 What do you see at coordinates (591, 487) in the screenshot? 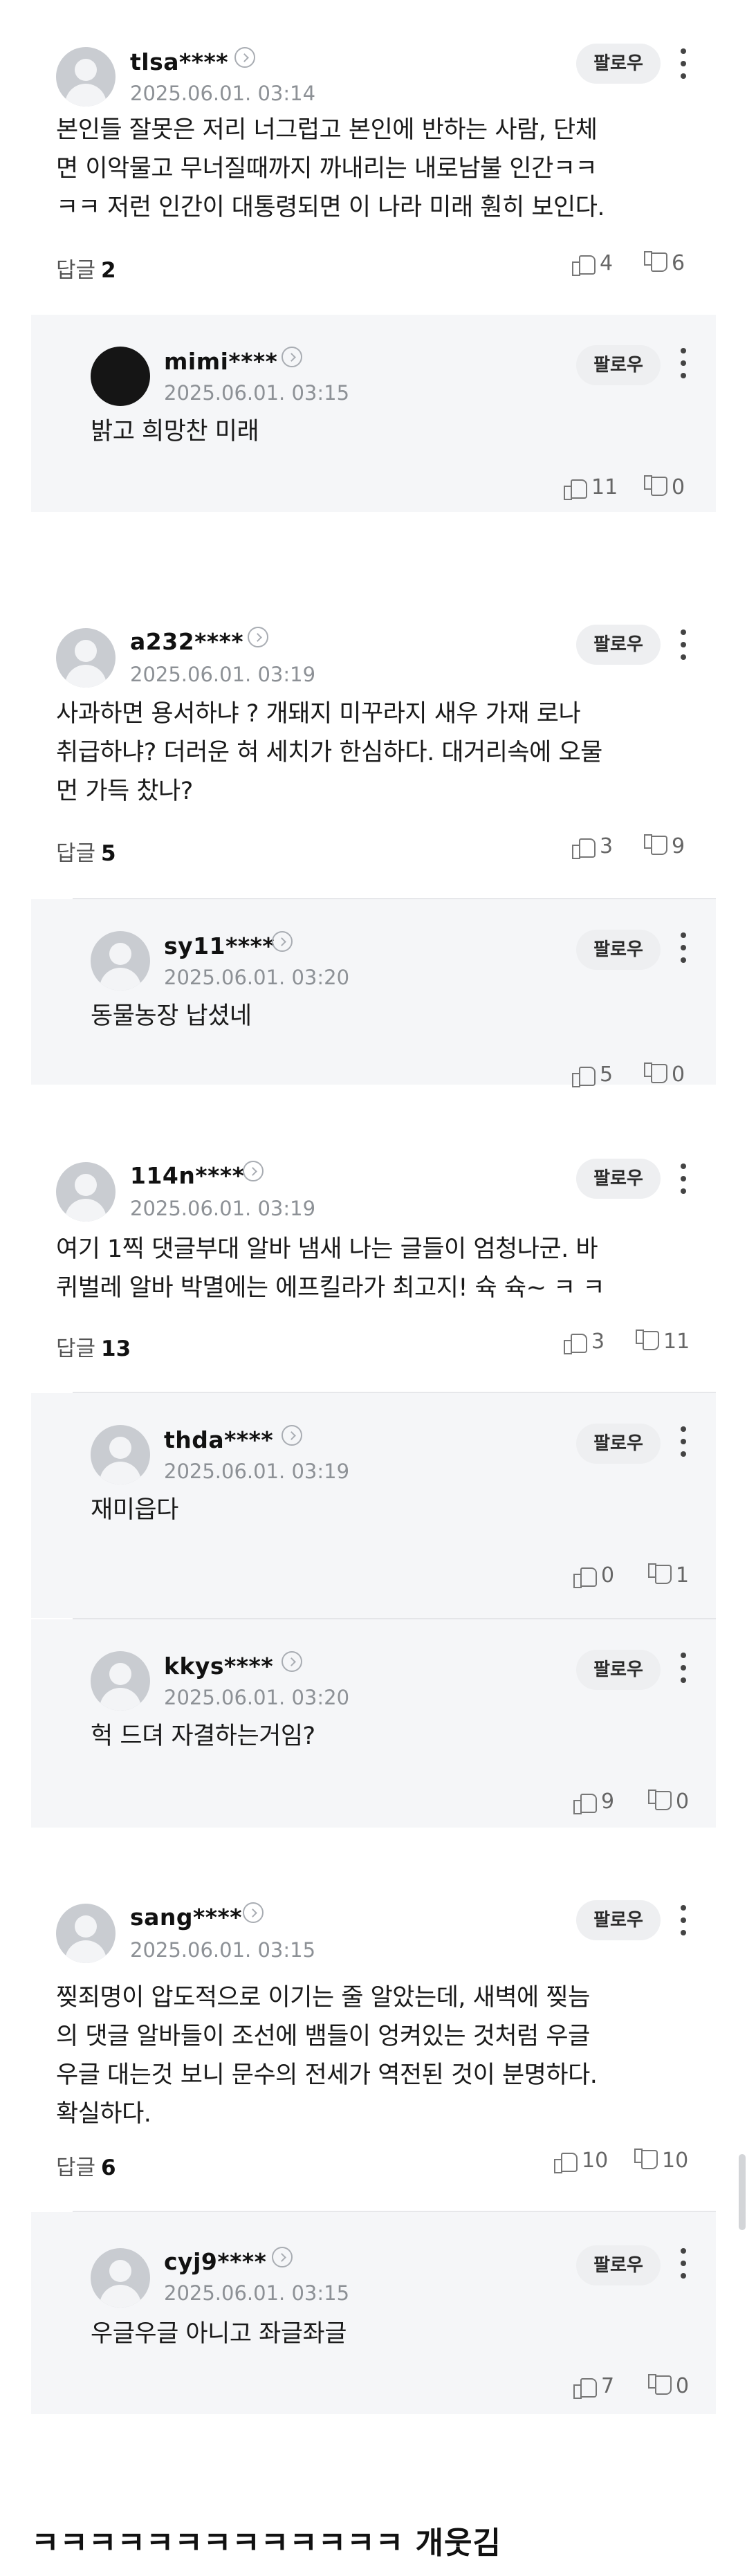
I see `like-button: 11` at bounding box center [591, 487].